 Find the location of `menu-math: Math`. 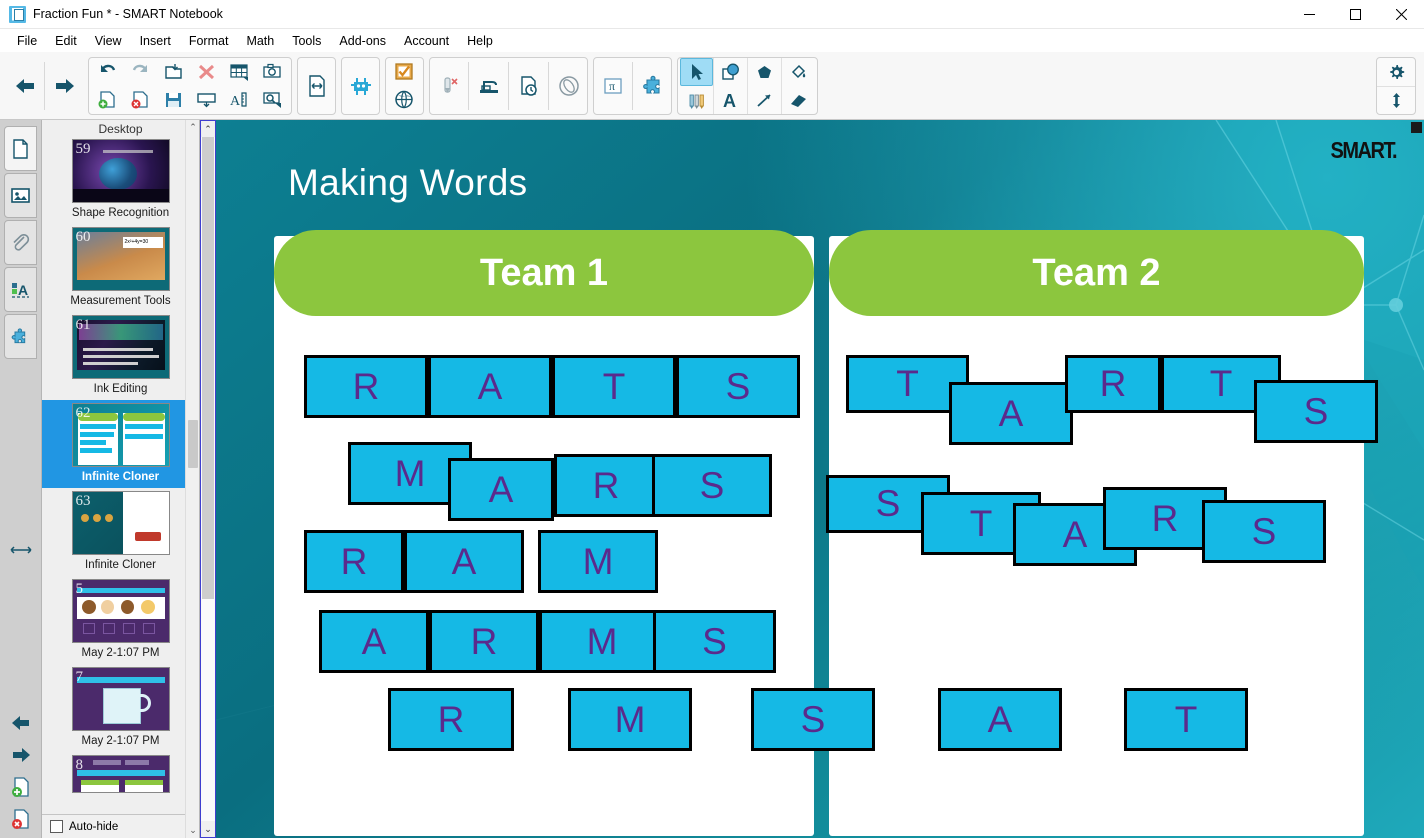

menu-math: Math is located at coordinates (260, 41).